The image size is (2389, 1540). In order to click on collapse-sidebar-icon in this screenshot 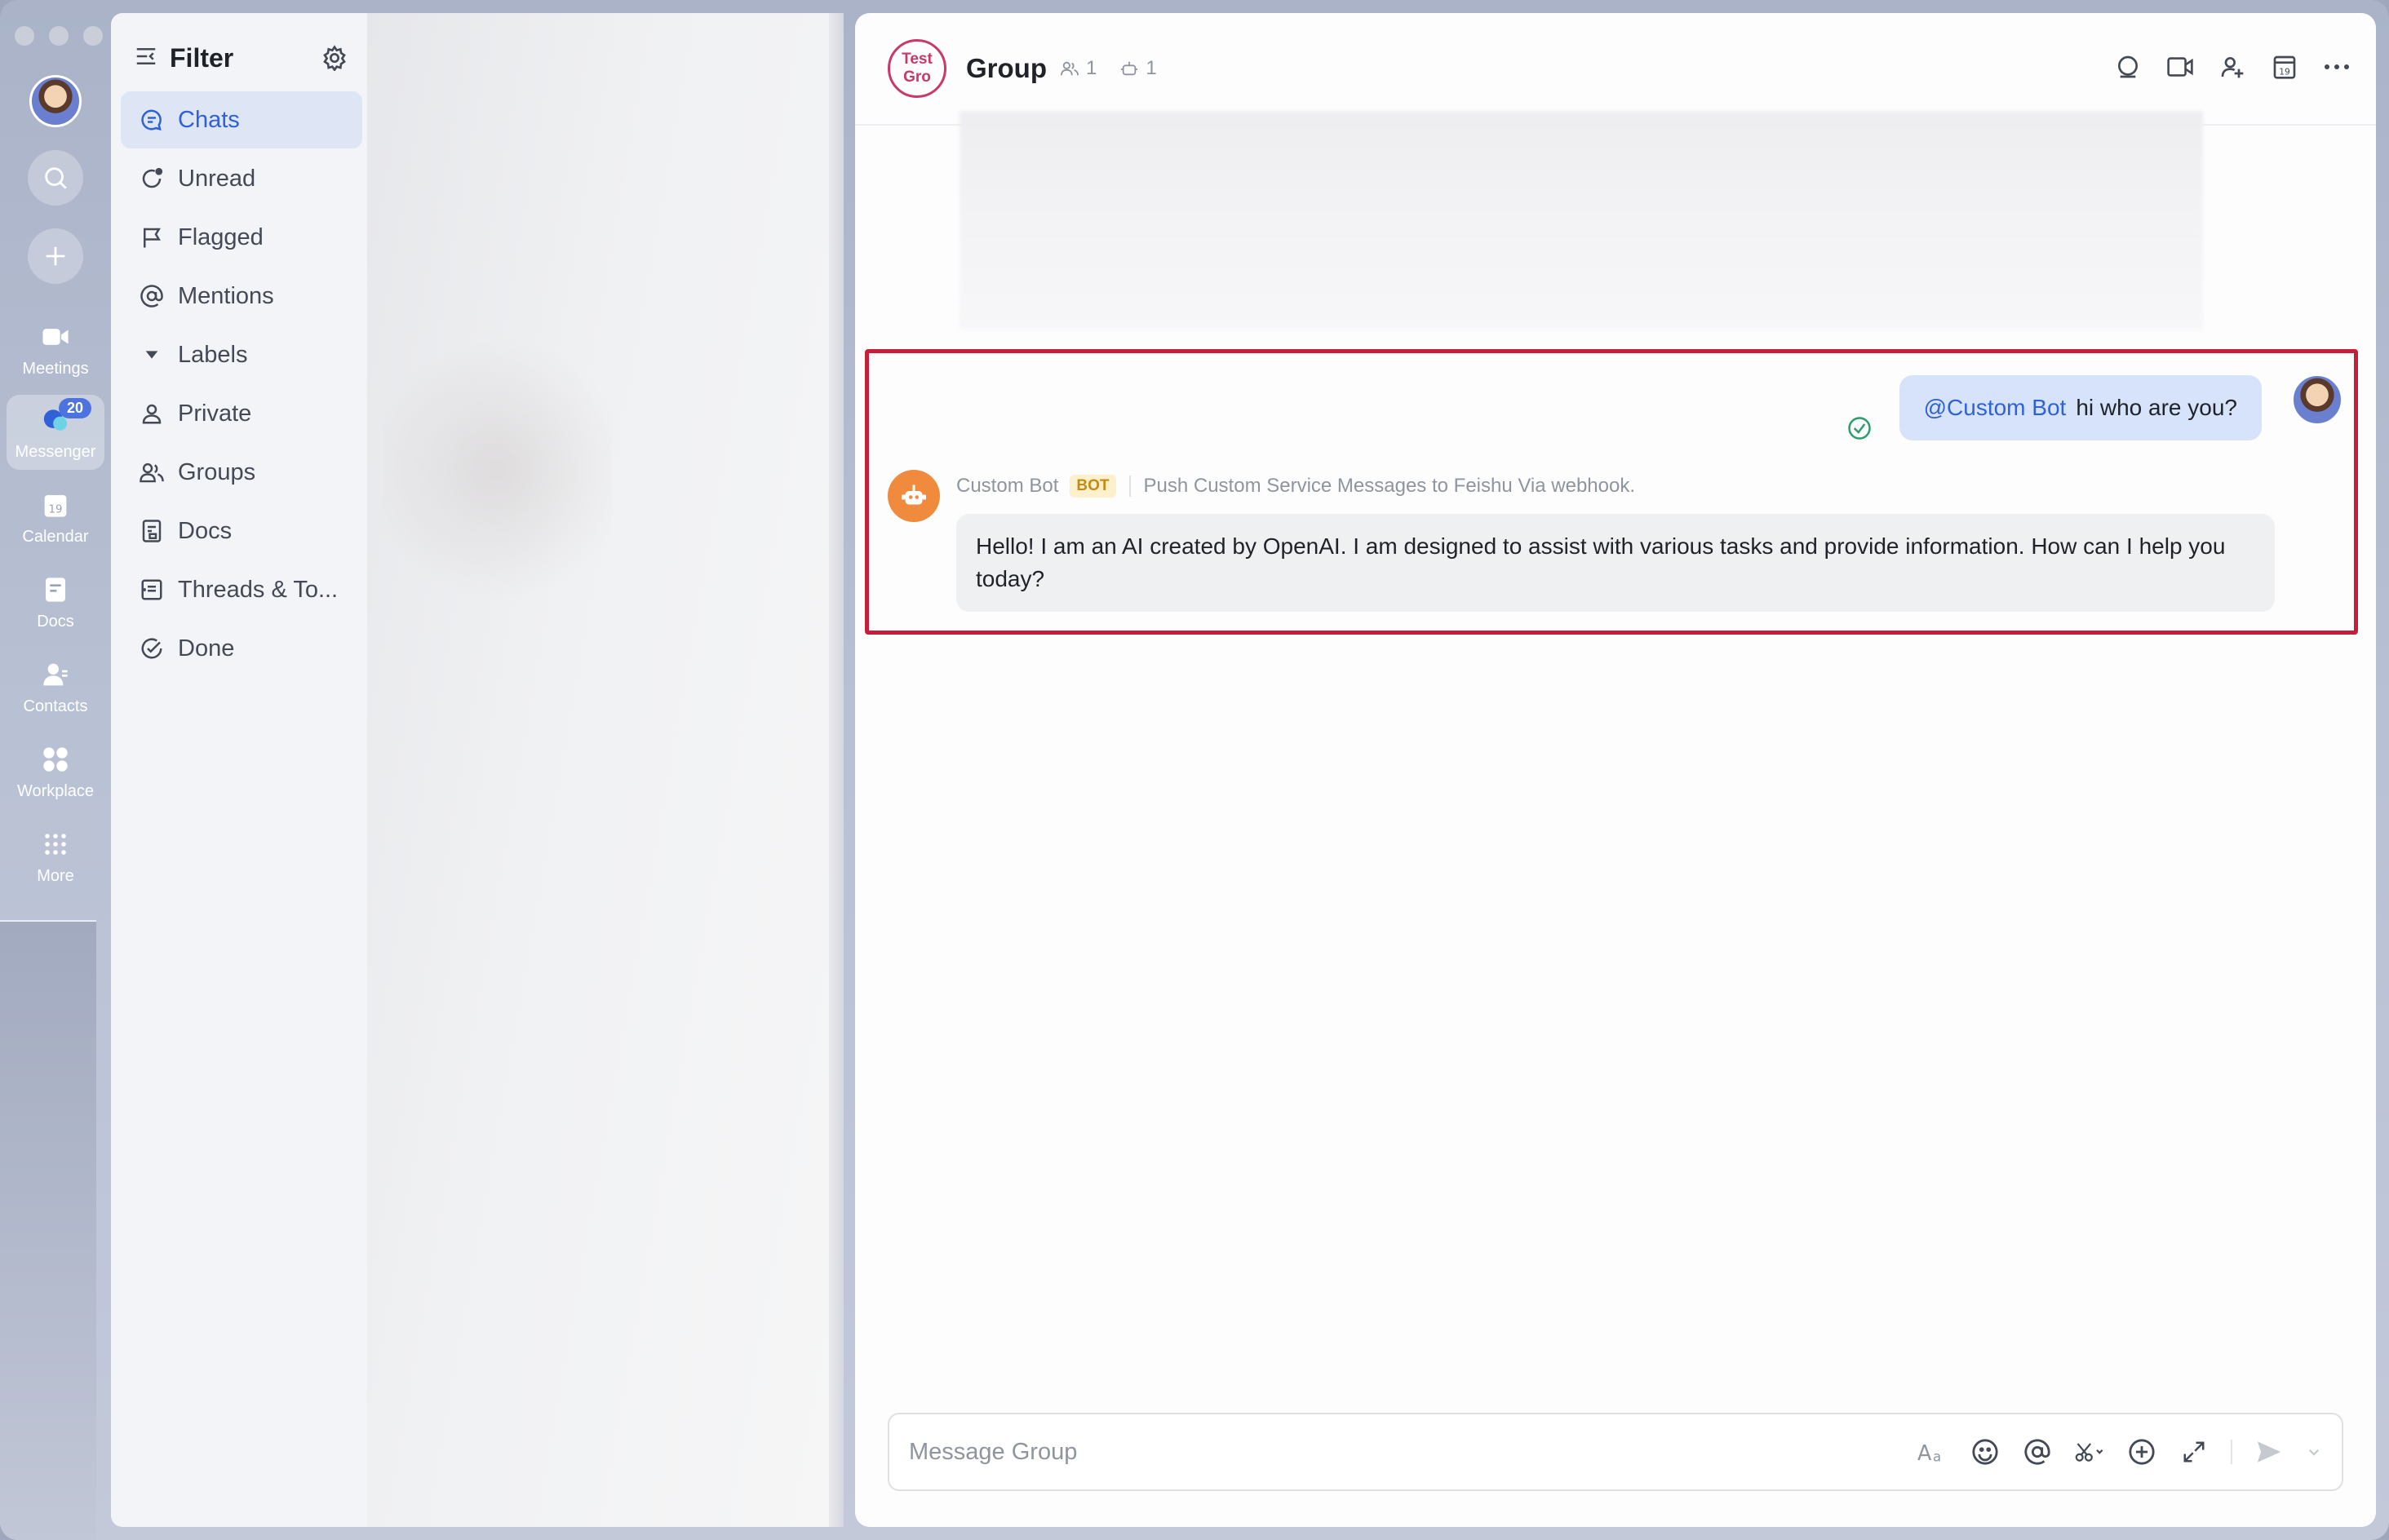, I will do `click(146, 58)`.